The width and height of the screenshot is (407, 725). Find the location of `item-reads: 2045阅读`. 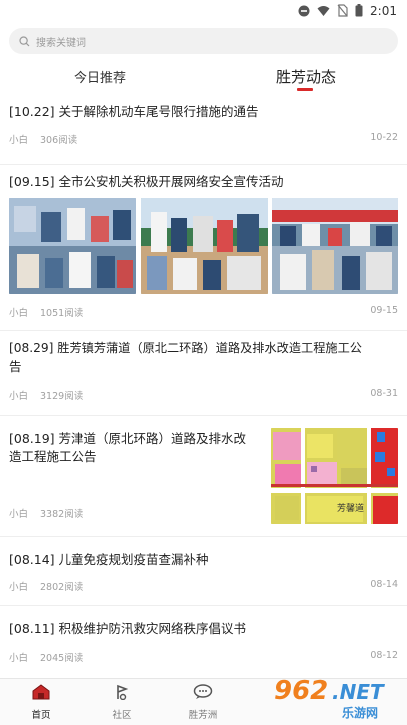

item-reads: 2045阅读 is located at coordinates (62, 658).